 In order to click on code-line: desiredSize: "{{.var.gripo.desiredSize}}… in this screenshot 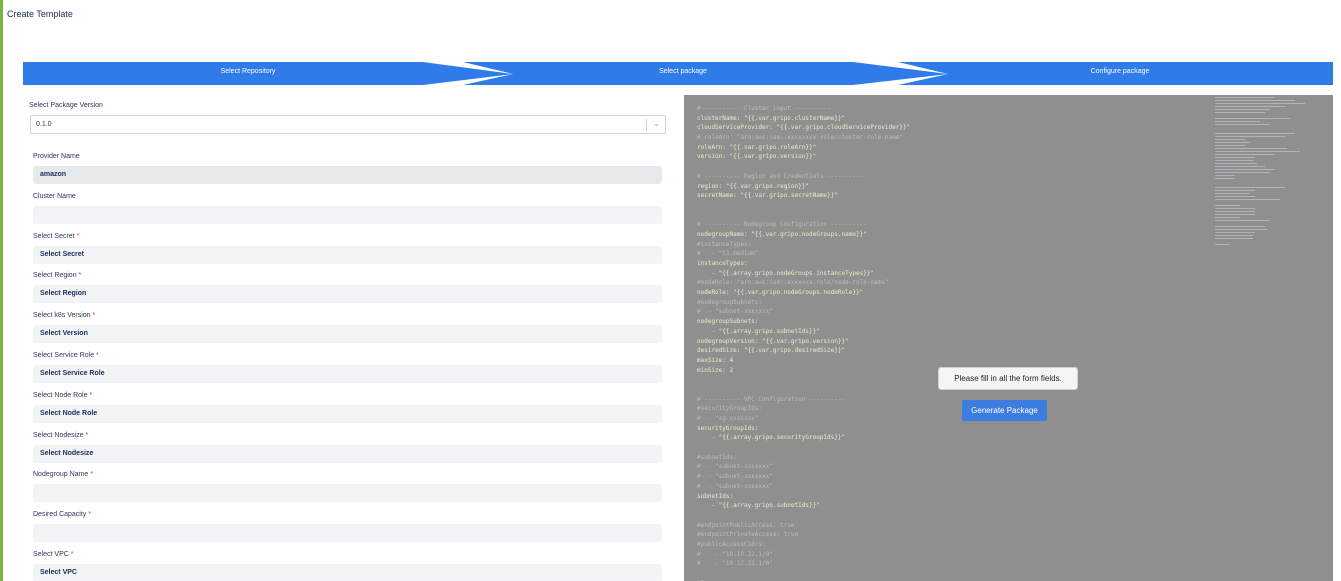, I will do `click(771, 351)`.